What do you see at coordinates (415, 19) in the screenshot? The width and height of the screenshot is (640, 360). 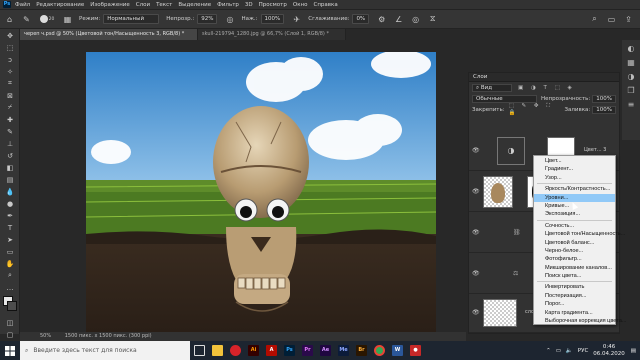 I see `pressure-size-icon: ◎` at bounding box center [415, 19].